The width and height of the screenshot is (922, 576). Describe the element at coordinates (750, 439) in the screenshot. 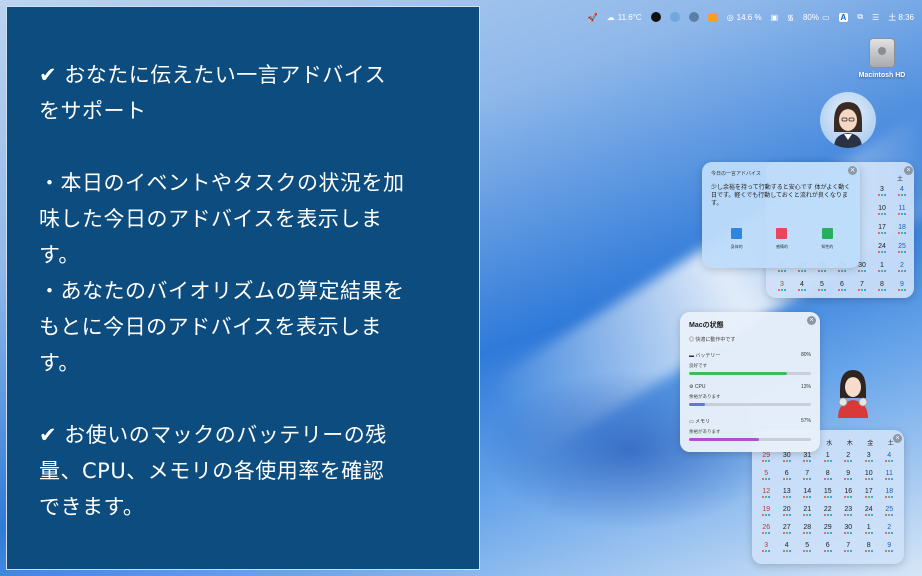

I see `memory-progress-track` at that location.